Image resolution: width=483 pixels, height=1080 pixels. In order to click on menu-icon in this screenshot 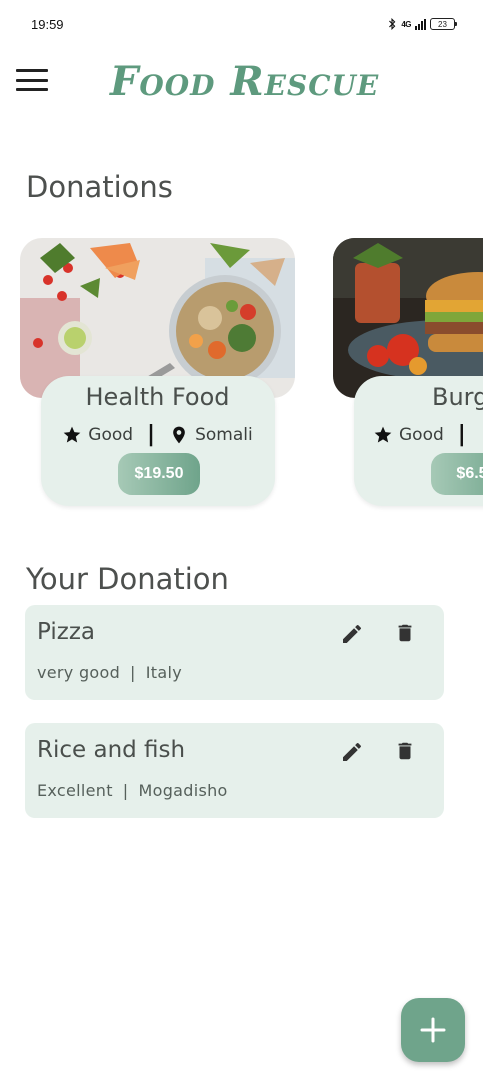, I will do `click(32, 80)`.